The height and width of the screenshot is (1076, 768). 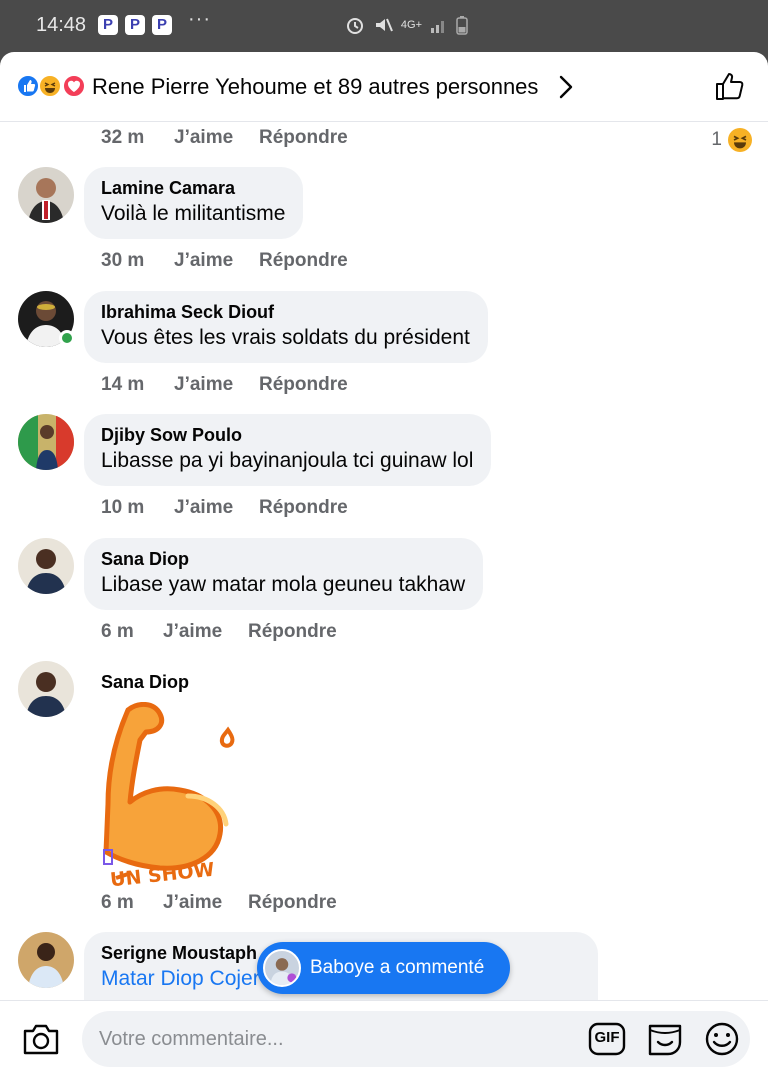 I want to click on toast-text: Baboye a commenté, so click(x=397, y=967).